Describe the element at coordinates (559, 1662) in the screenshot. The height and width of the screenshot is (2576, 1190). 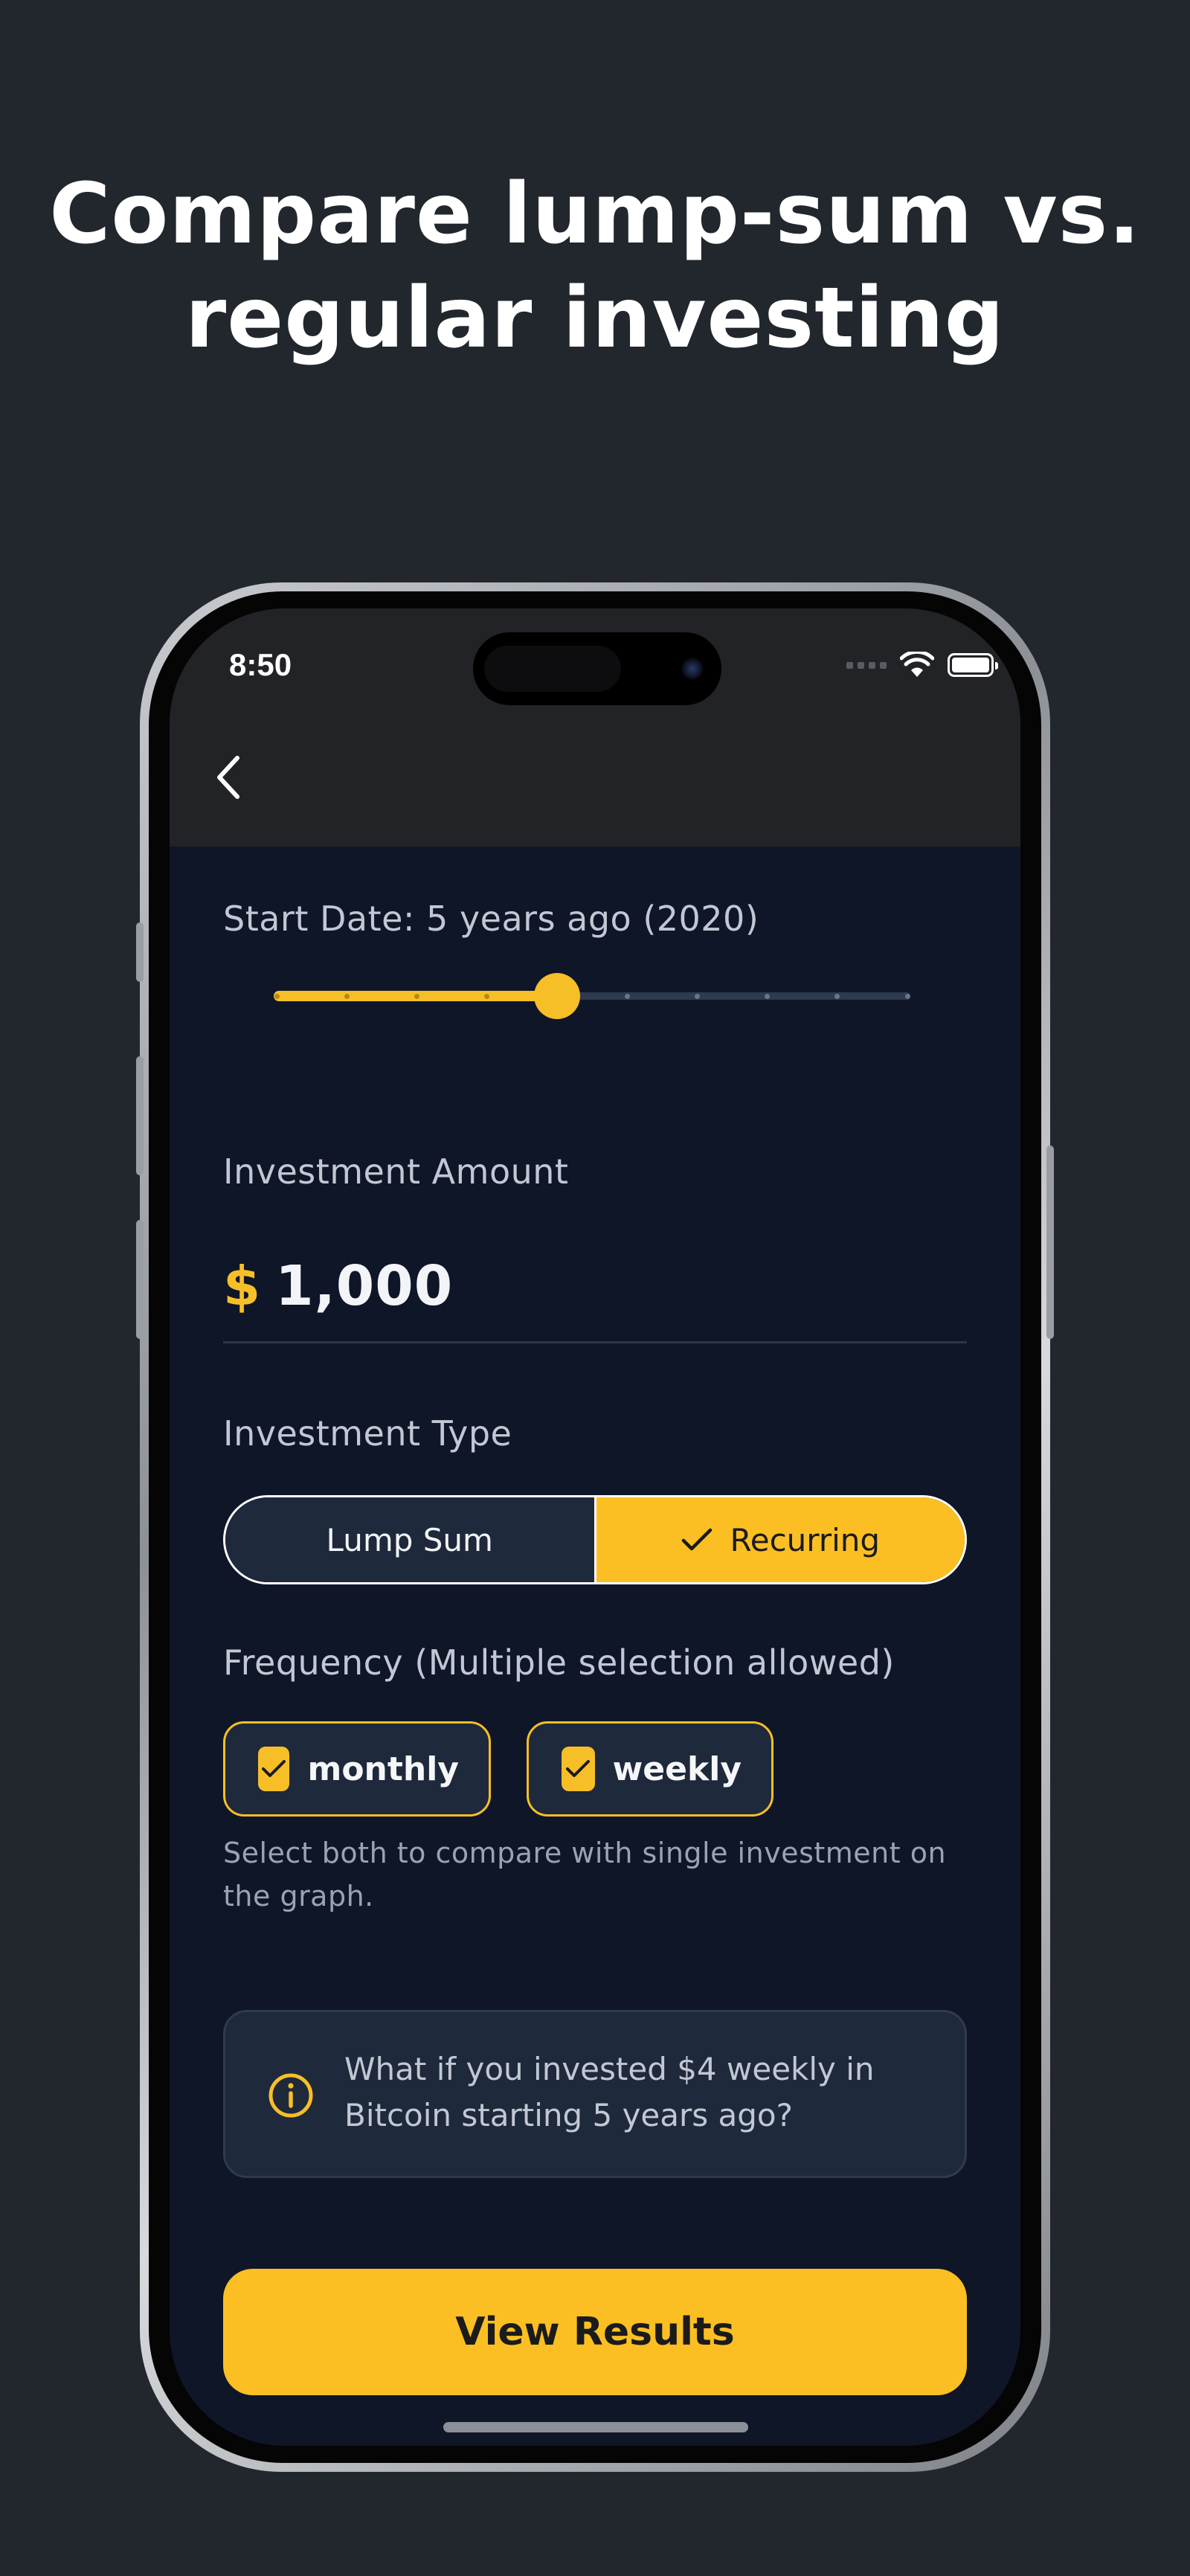
I see `frequency-label: Frequency (Multiple selection allowed)` at that location.